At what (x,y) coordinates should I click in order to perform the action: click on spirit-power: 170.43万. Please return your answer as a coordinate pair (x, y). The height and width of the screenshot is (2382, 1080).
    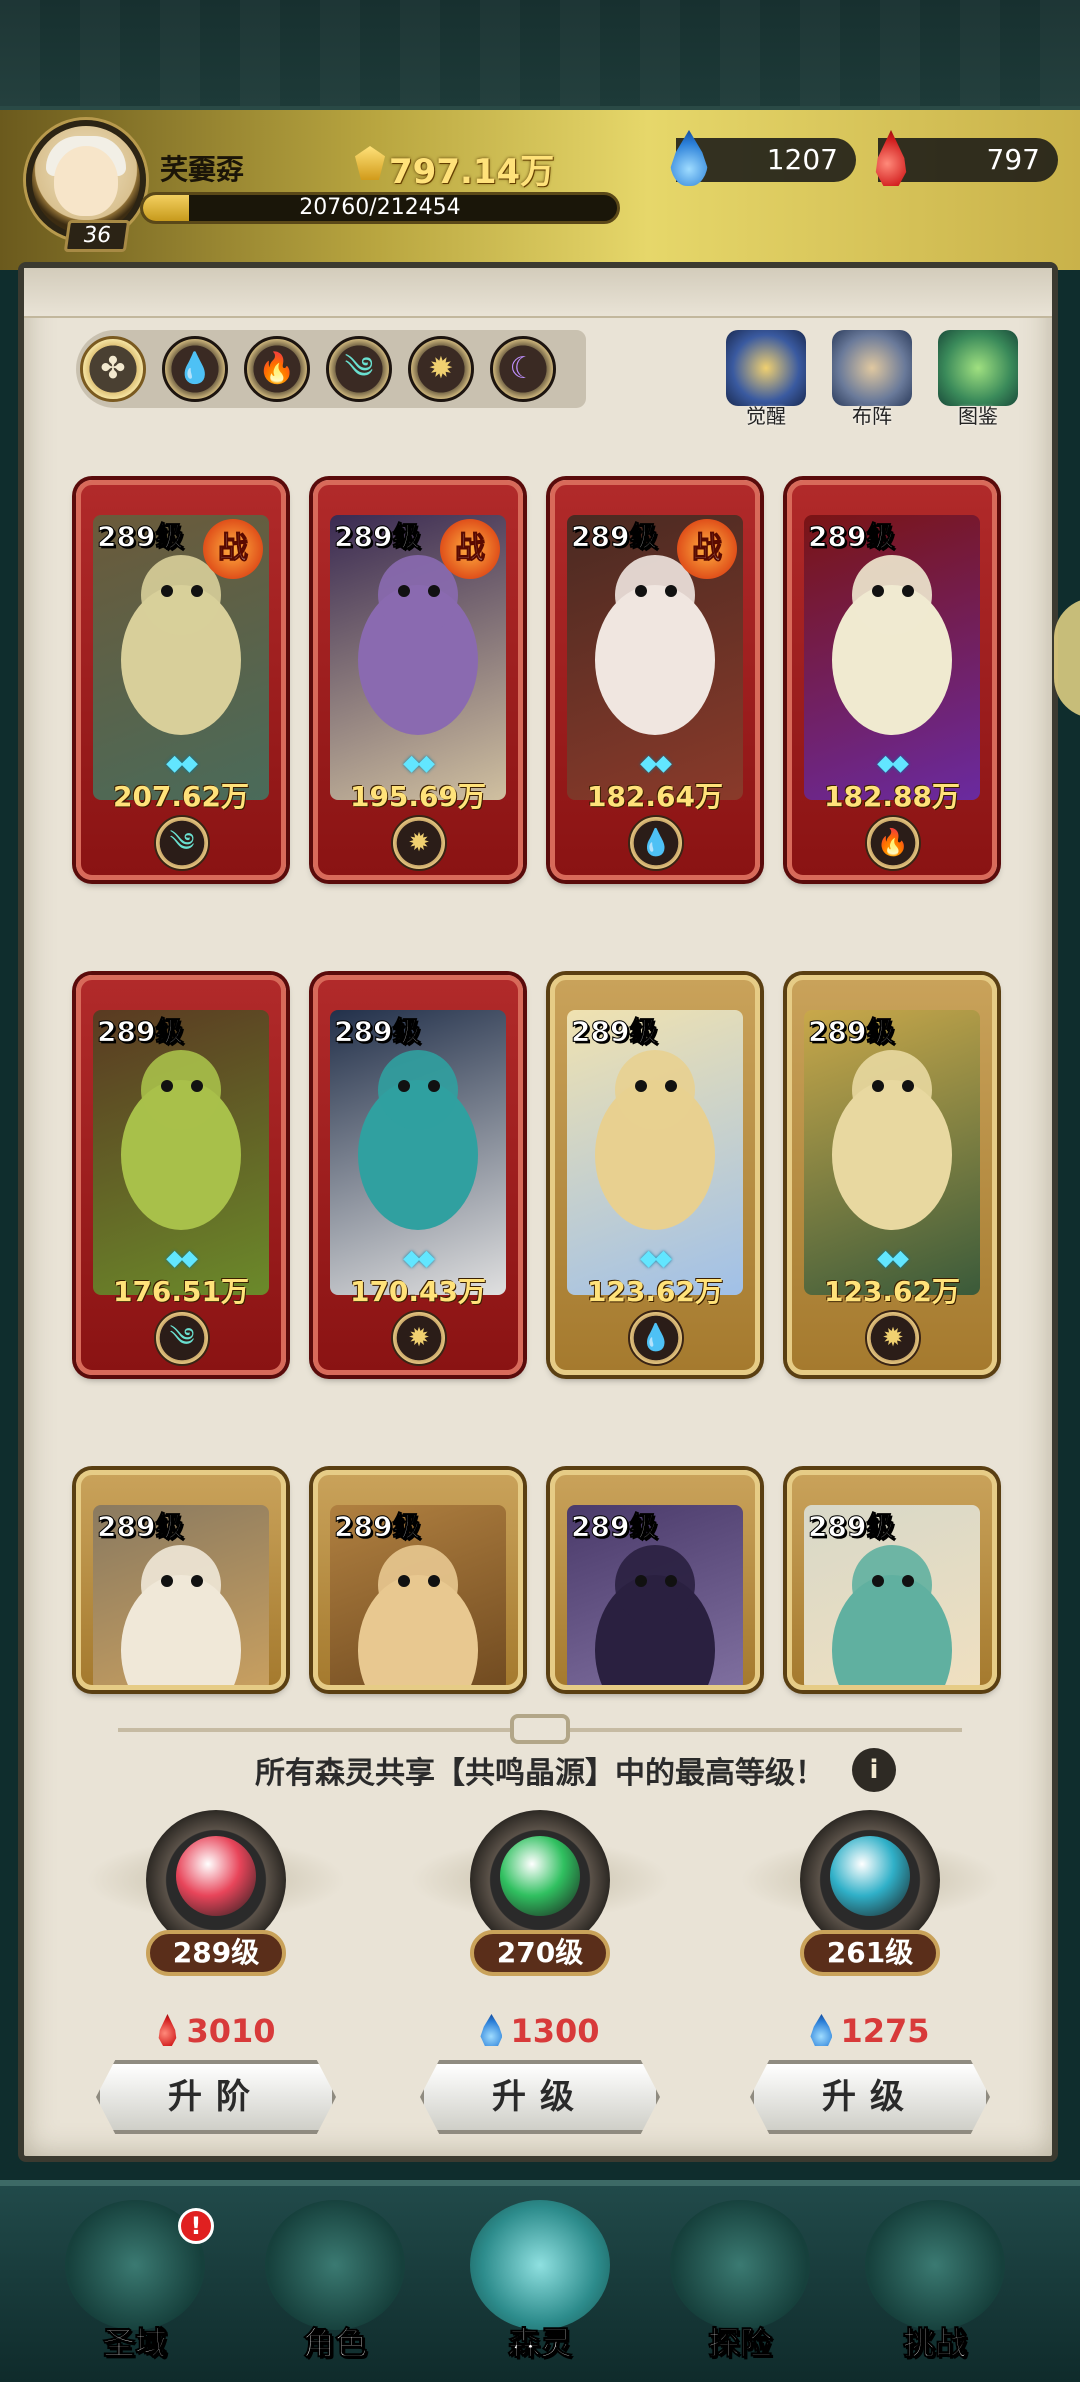
    Looking at the image, I should click on (418, 1291).